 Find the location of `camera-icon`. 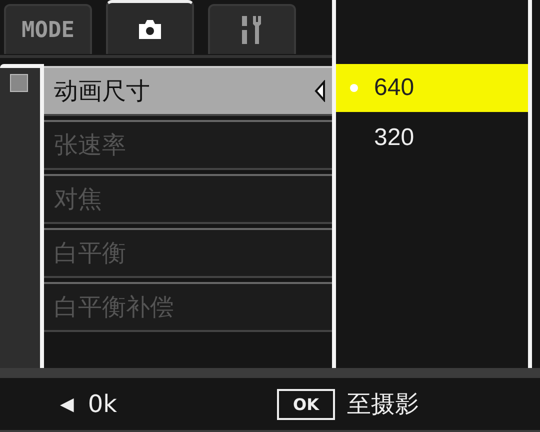

camera-icon is located at coordinates (150, 29).